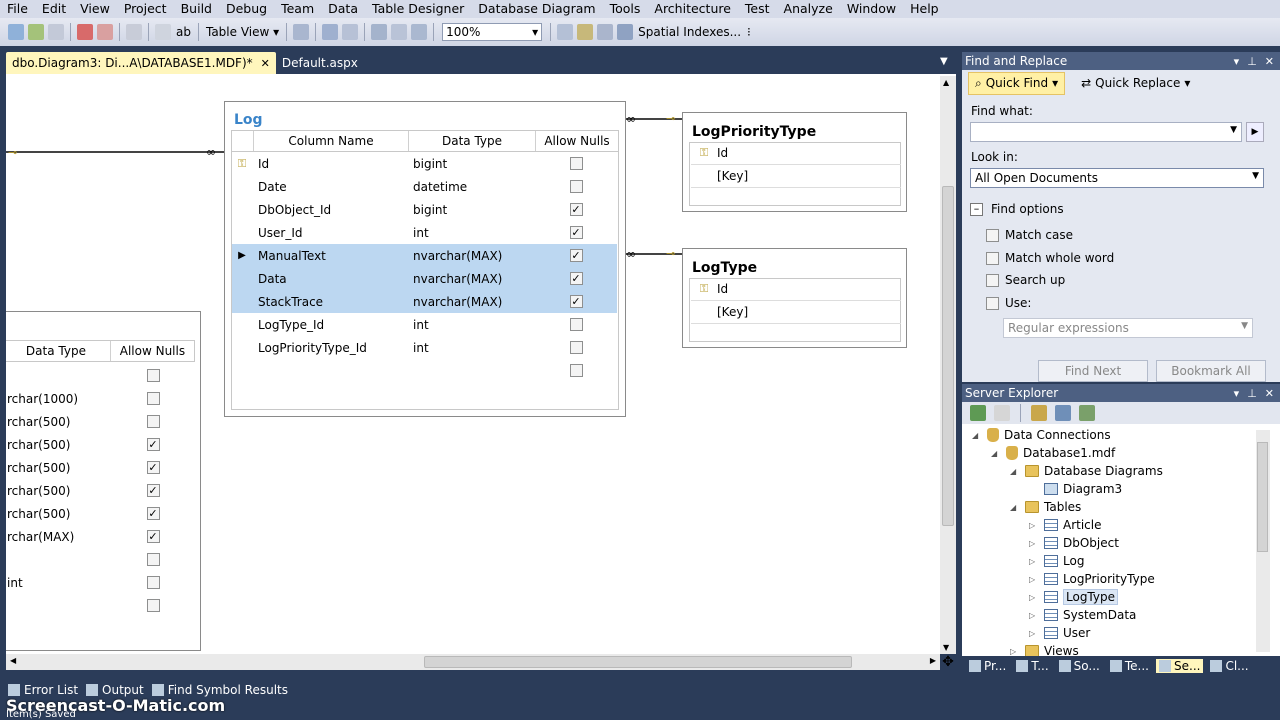  What do you see at coordinates (796, 153) in the screenshot?
I see `column-row: ⚿ Id` at bounding box center [796, 153].